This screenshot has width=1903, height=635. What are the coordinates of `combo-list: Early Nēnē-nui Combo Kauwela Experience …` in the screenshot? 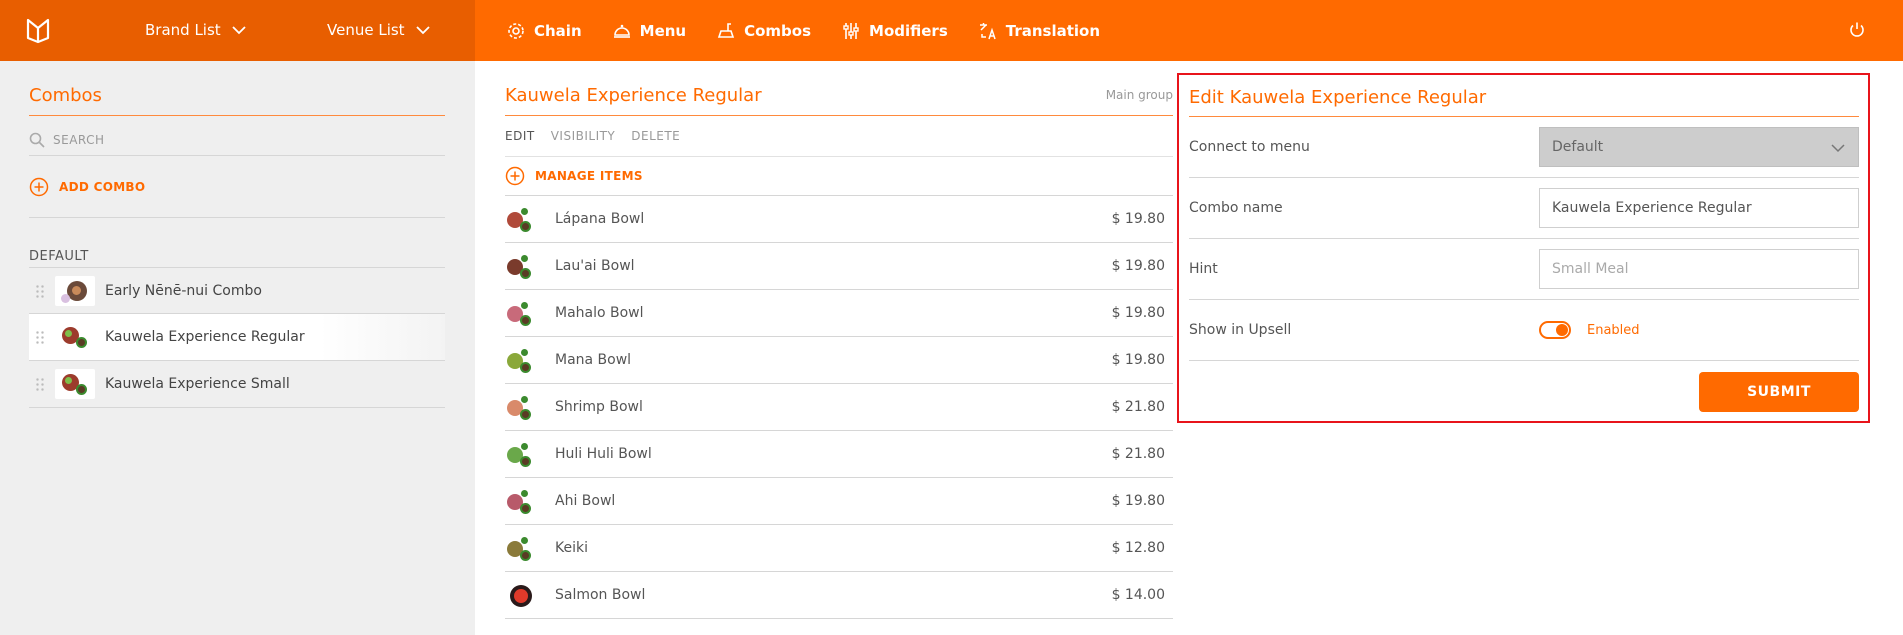 It's located at (237, 337).